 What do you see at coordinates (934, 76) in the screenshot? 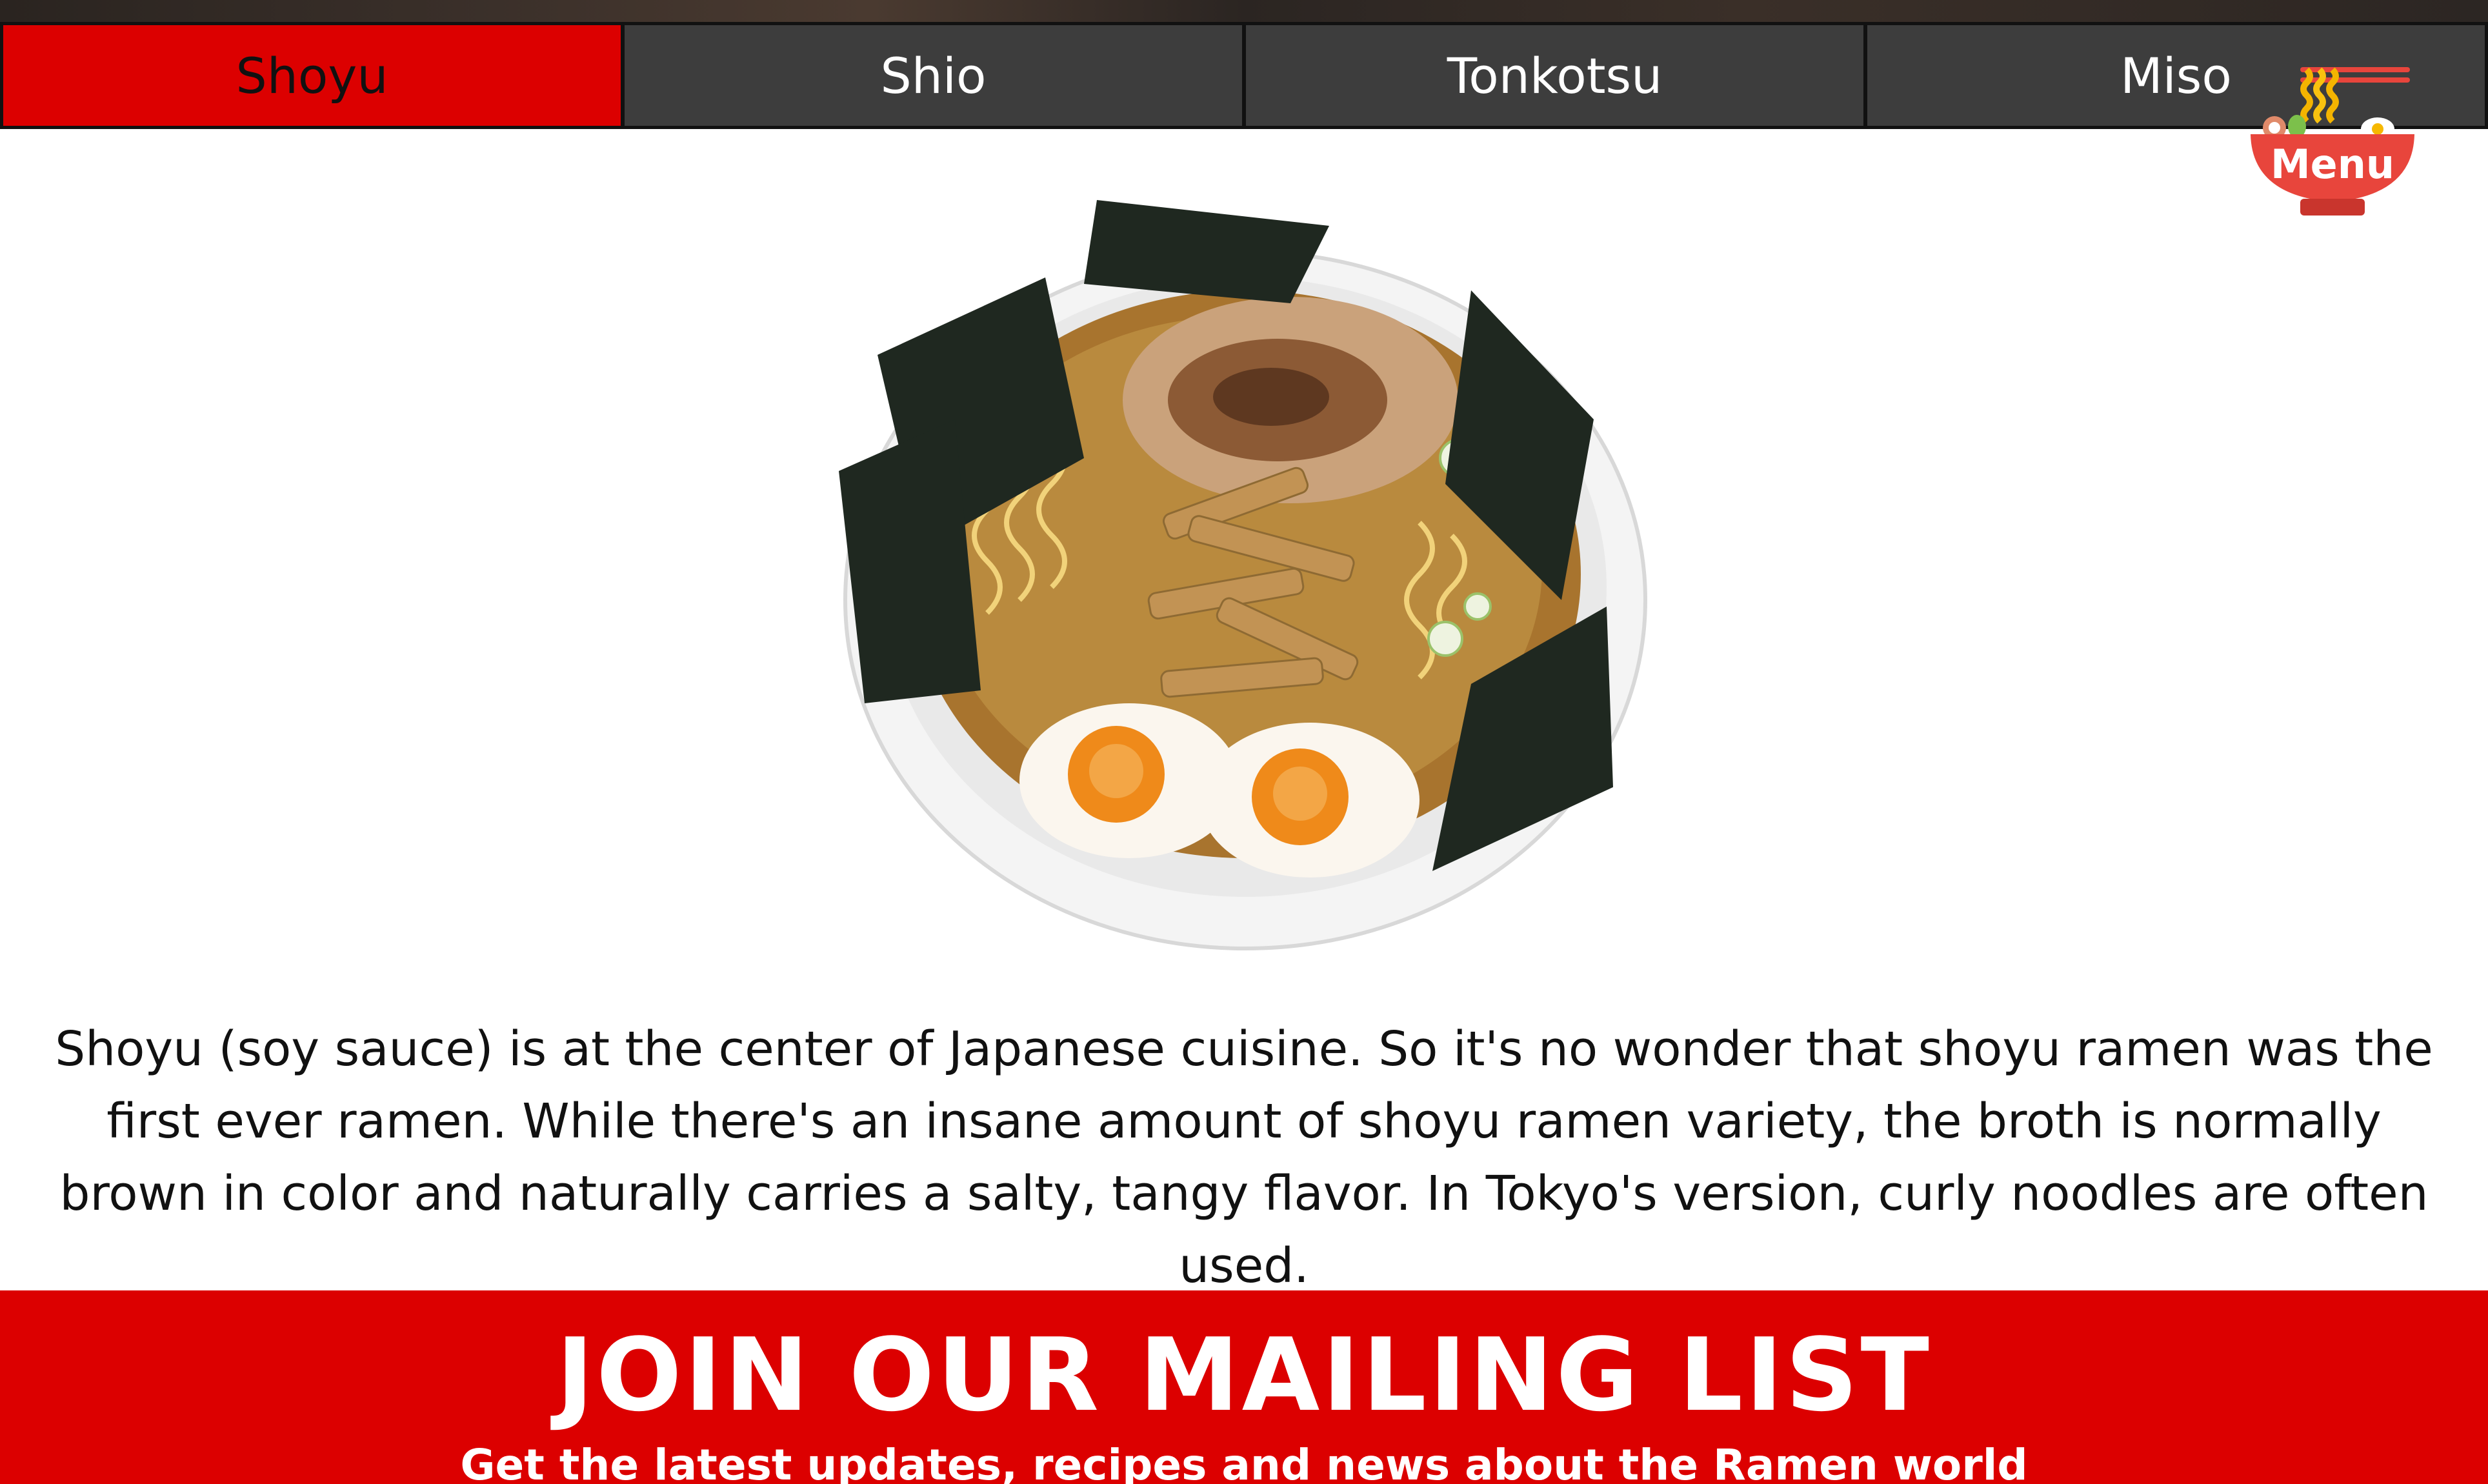
I see `tab-shio: Shio` at bounding box center [934, 76].